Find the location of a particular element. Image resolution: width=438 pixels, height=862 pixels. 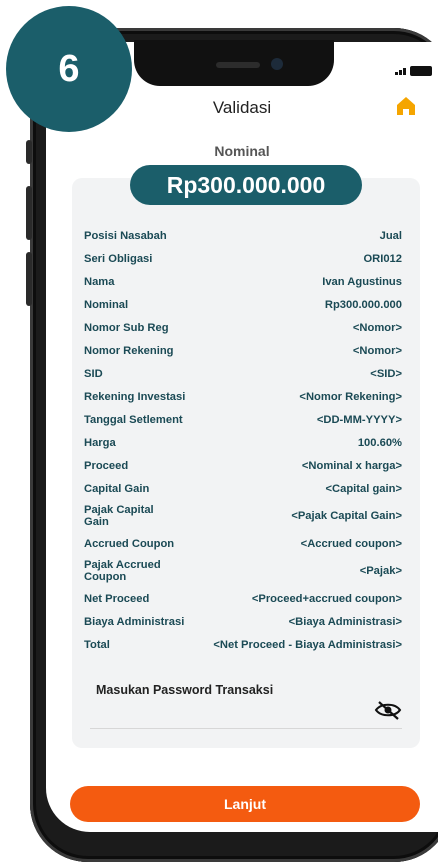

detail-row: Nomor Sub Reg <Nomor> is located at coordinates (243, 327).